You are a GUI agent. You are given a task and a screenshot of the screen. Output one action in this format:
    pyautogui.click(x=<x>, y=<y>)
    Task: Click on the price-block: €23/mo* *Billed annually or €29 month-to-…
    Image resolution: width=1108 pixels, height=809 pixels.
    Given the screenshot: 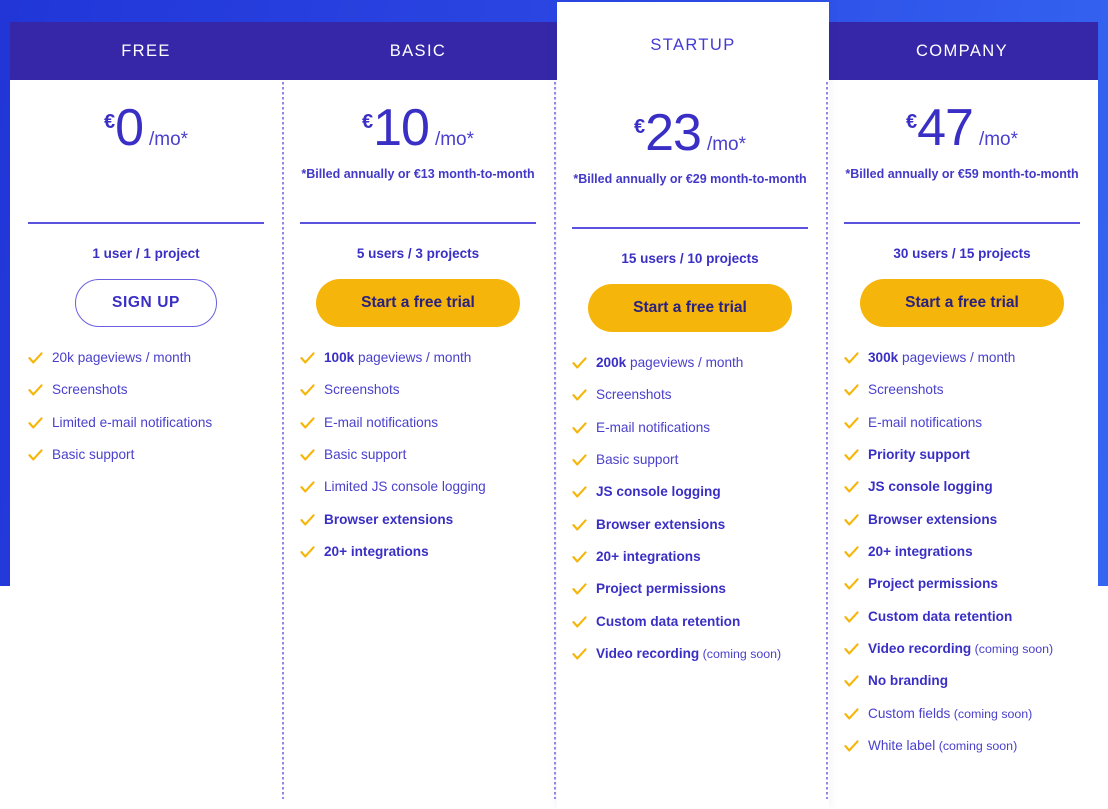 What is the action you would take?
    pyautogui.click(x=690, y=173)
    